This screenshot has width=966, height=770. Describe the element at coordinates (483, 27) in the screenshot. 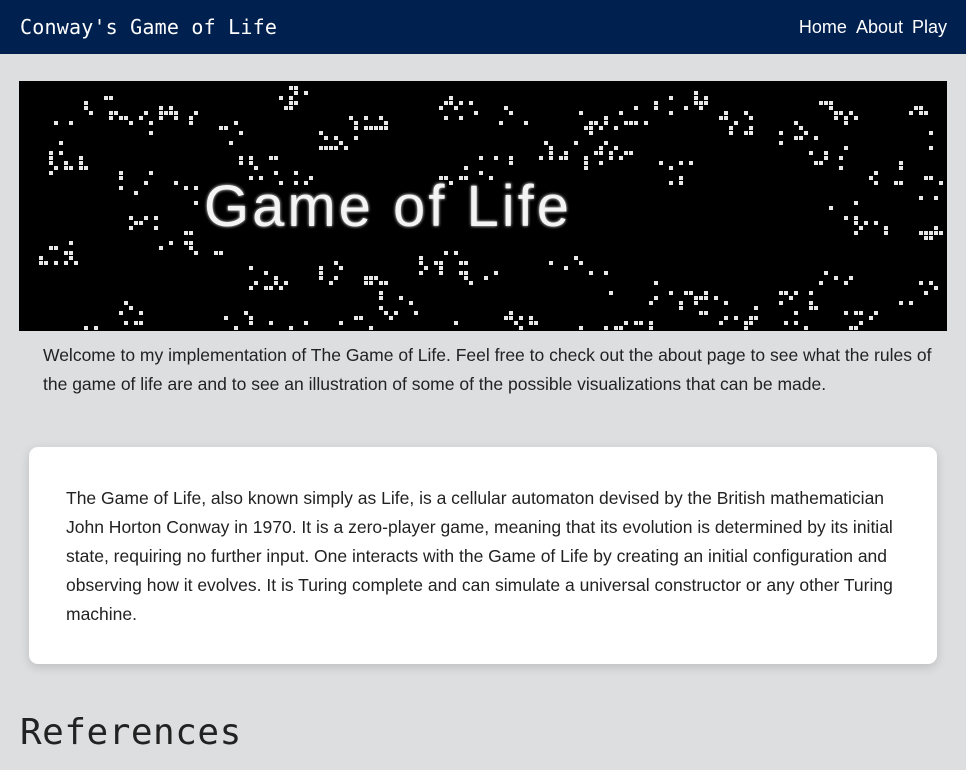

I see `top-navbar: Conway's Game of Life Home About Play` at that location.